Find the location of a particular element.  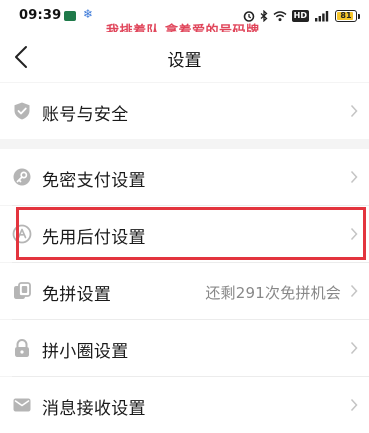

battery-tip is located at coordinates (359, 16).